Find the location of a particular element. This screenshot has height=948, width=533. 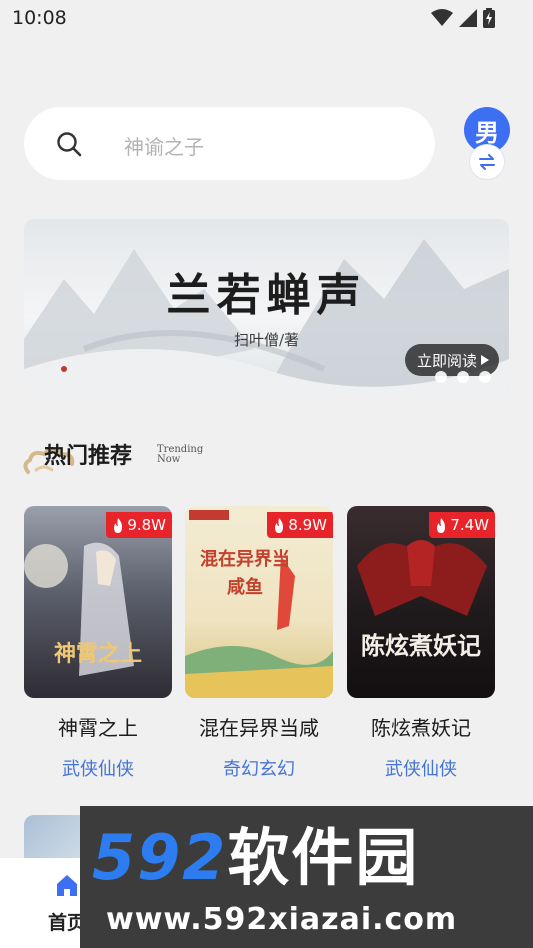

carousel-indicator is located at coordinates (463, 377).